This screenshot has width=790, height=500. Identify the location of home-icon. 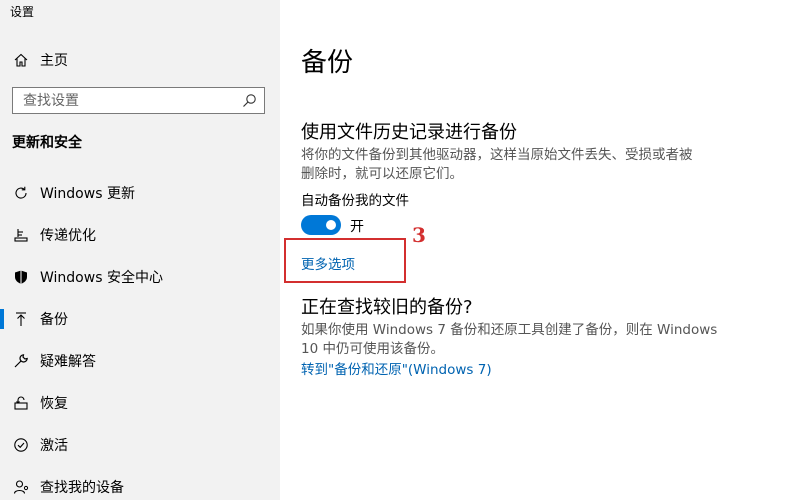
(21, 60).